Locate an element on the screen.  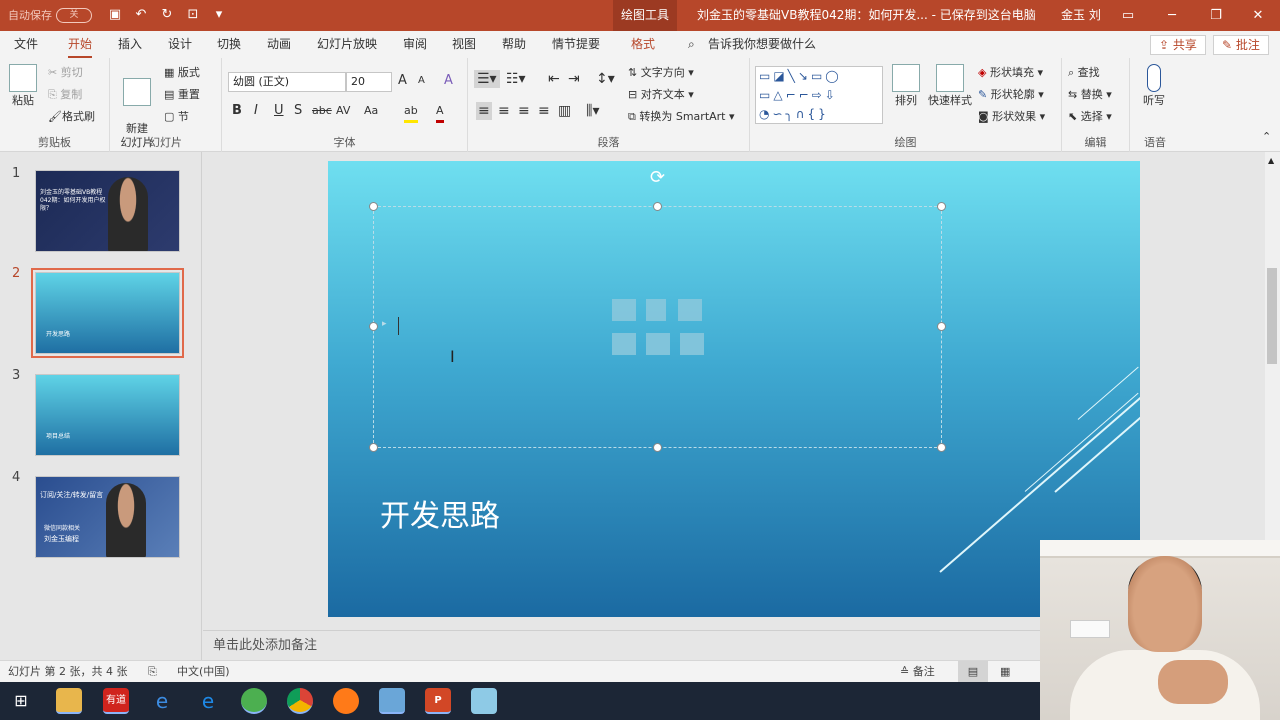
tab-help: 帮助 is located at coordinates (514, 44).